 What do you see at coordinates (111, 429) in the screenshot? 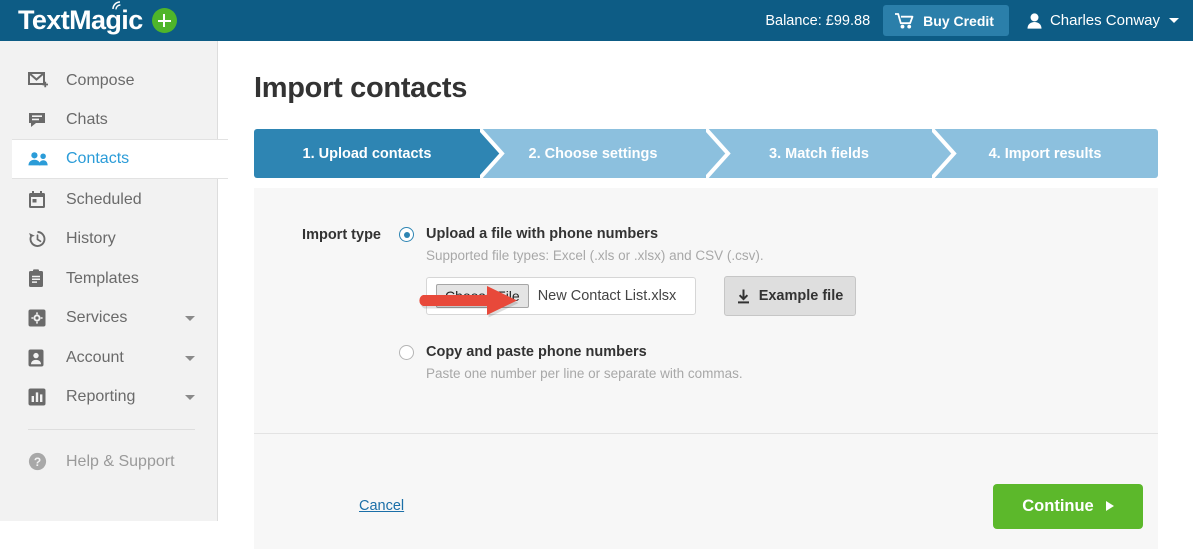
I see `sidebar-divider` at bounding box center [111, 429].